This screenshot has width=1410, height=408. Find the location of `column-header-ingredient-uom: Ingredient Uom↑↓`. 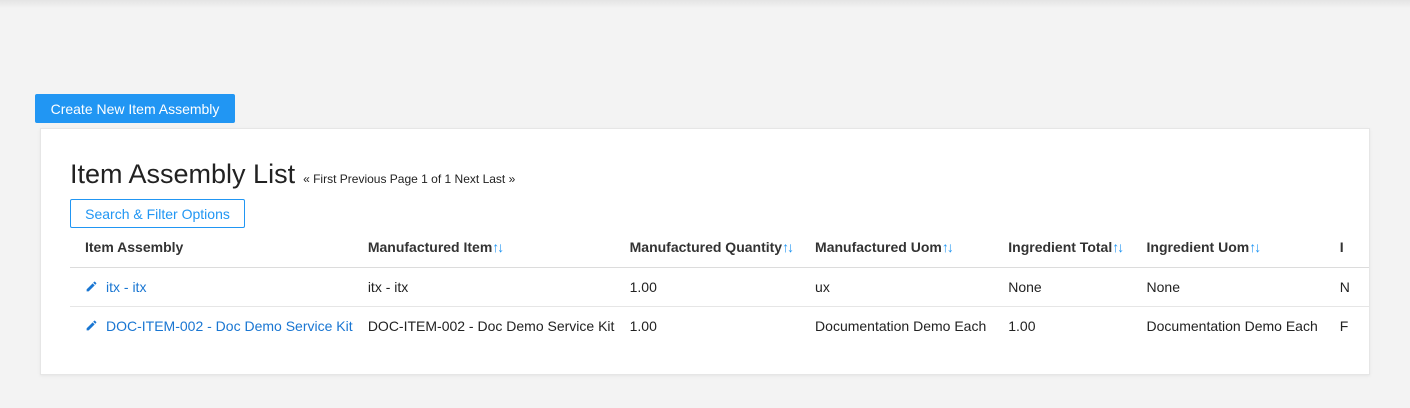

column-header-ingredient-uom: Ingredient Uom↑↓ is located at coordinates (1228, 248).